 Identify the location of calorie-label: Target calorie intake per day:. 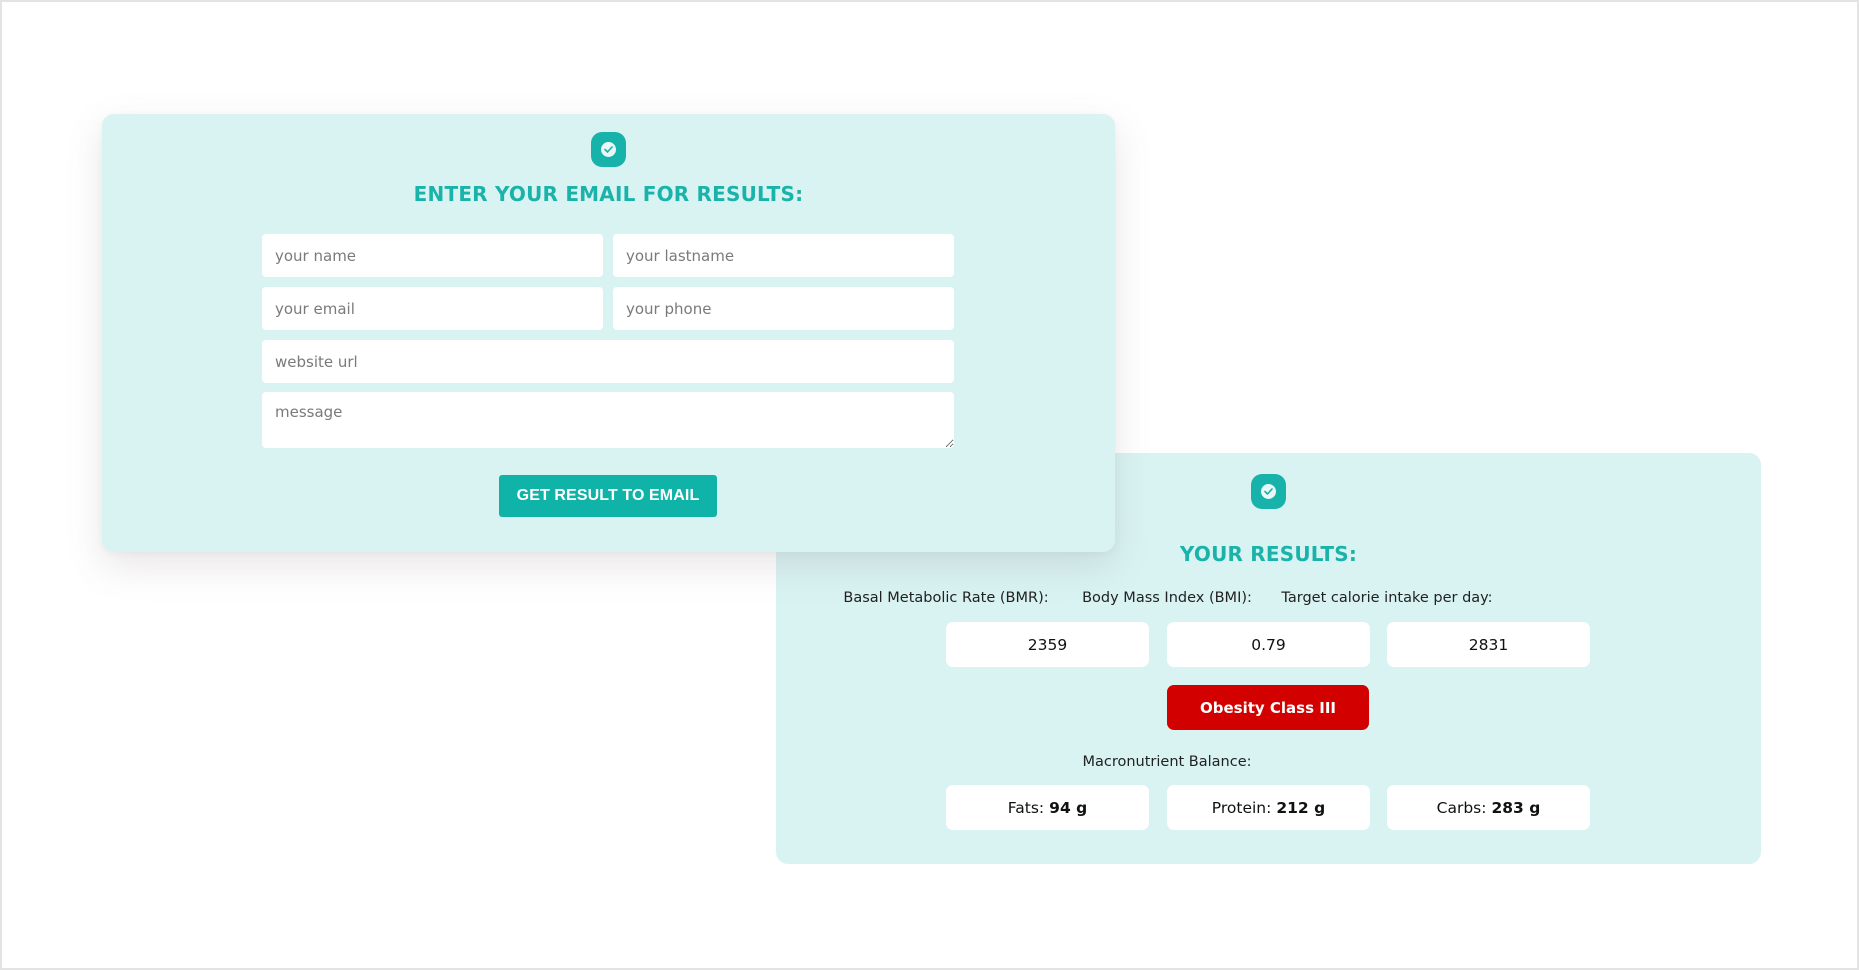
(1387, 598).